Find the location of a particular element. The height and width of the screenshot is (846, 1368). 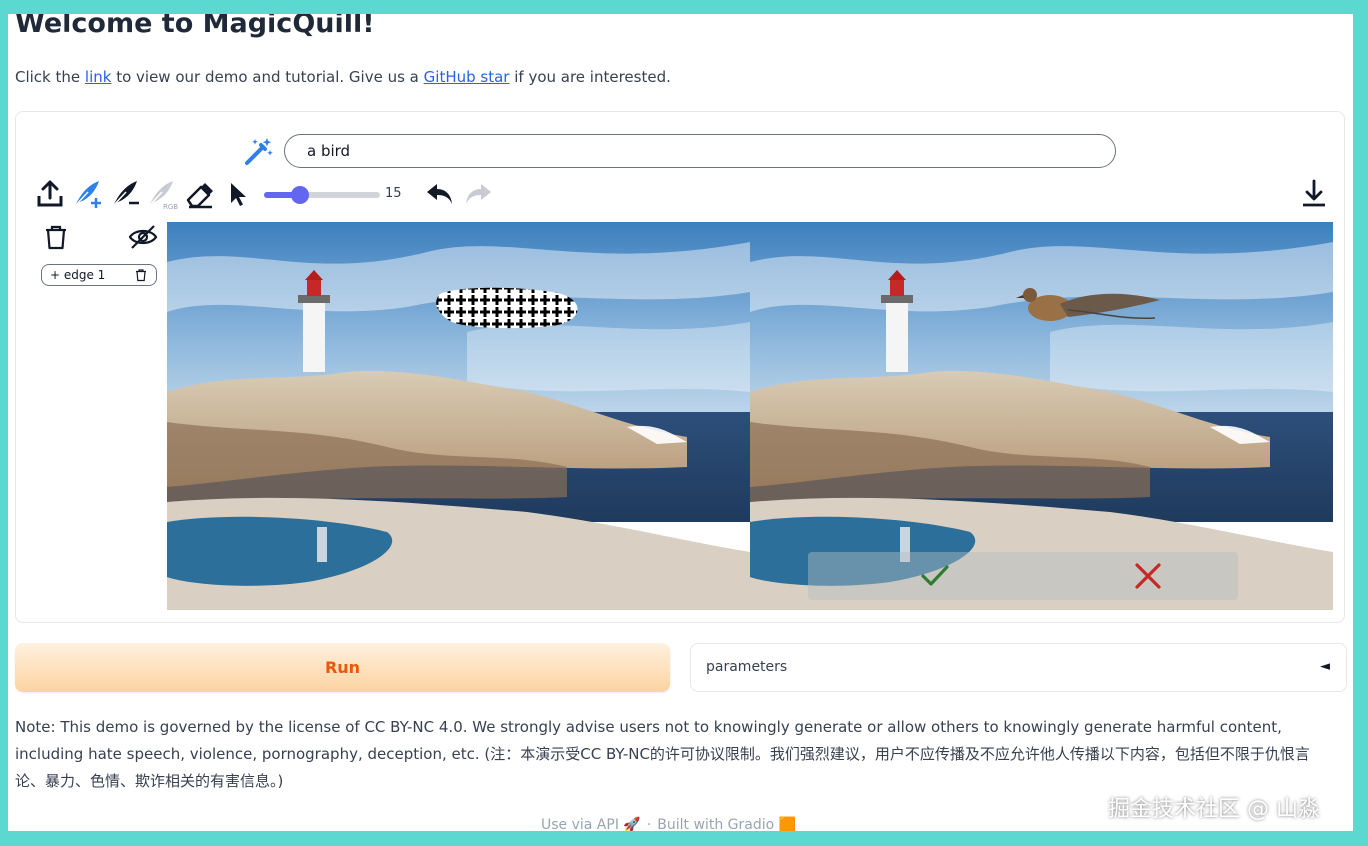

watermark: 掘金技术社区 @ 山淼 is located at coordinates (1214, 809).